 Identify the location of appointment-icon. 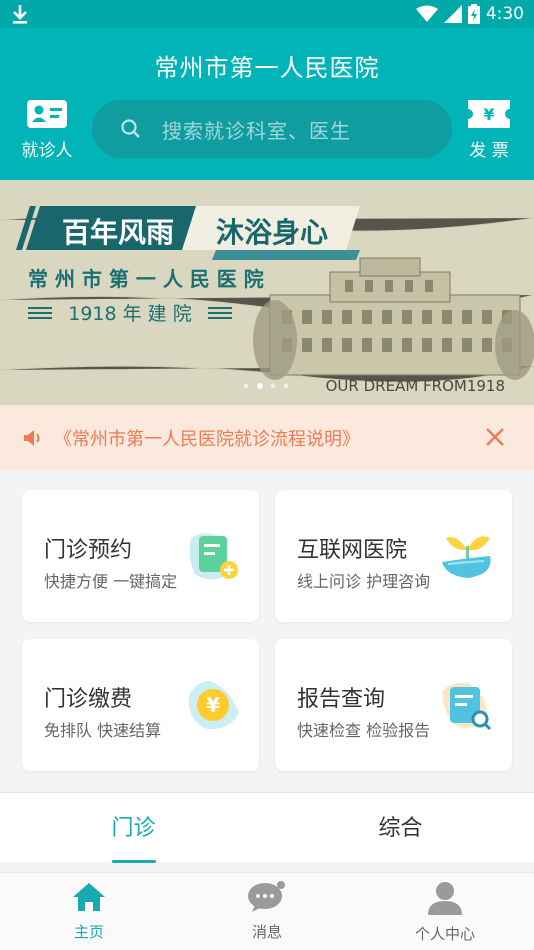
(213, 556).